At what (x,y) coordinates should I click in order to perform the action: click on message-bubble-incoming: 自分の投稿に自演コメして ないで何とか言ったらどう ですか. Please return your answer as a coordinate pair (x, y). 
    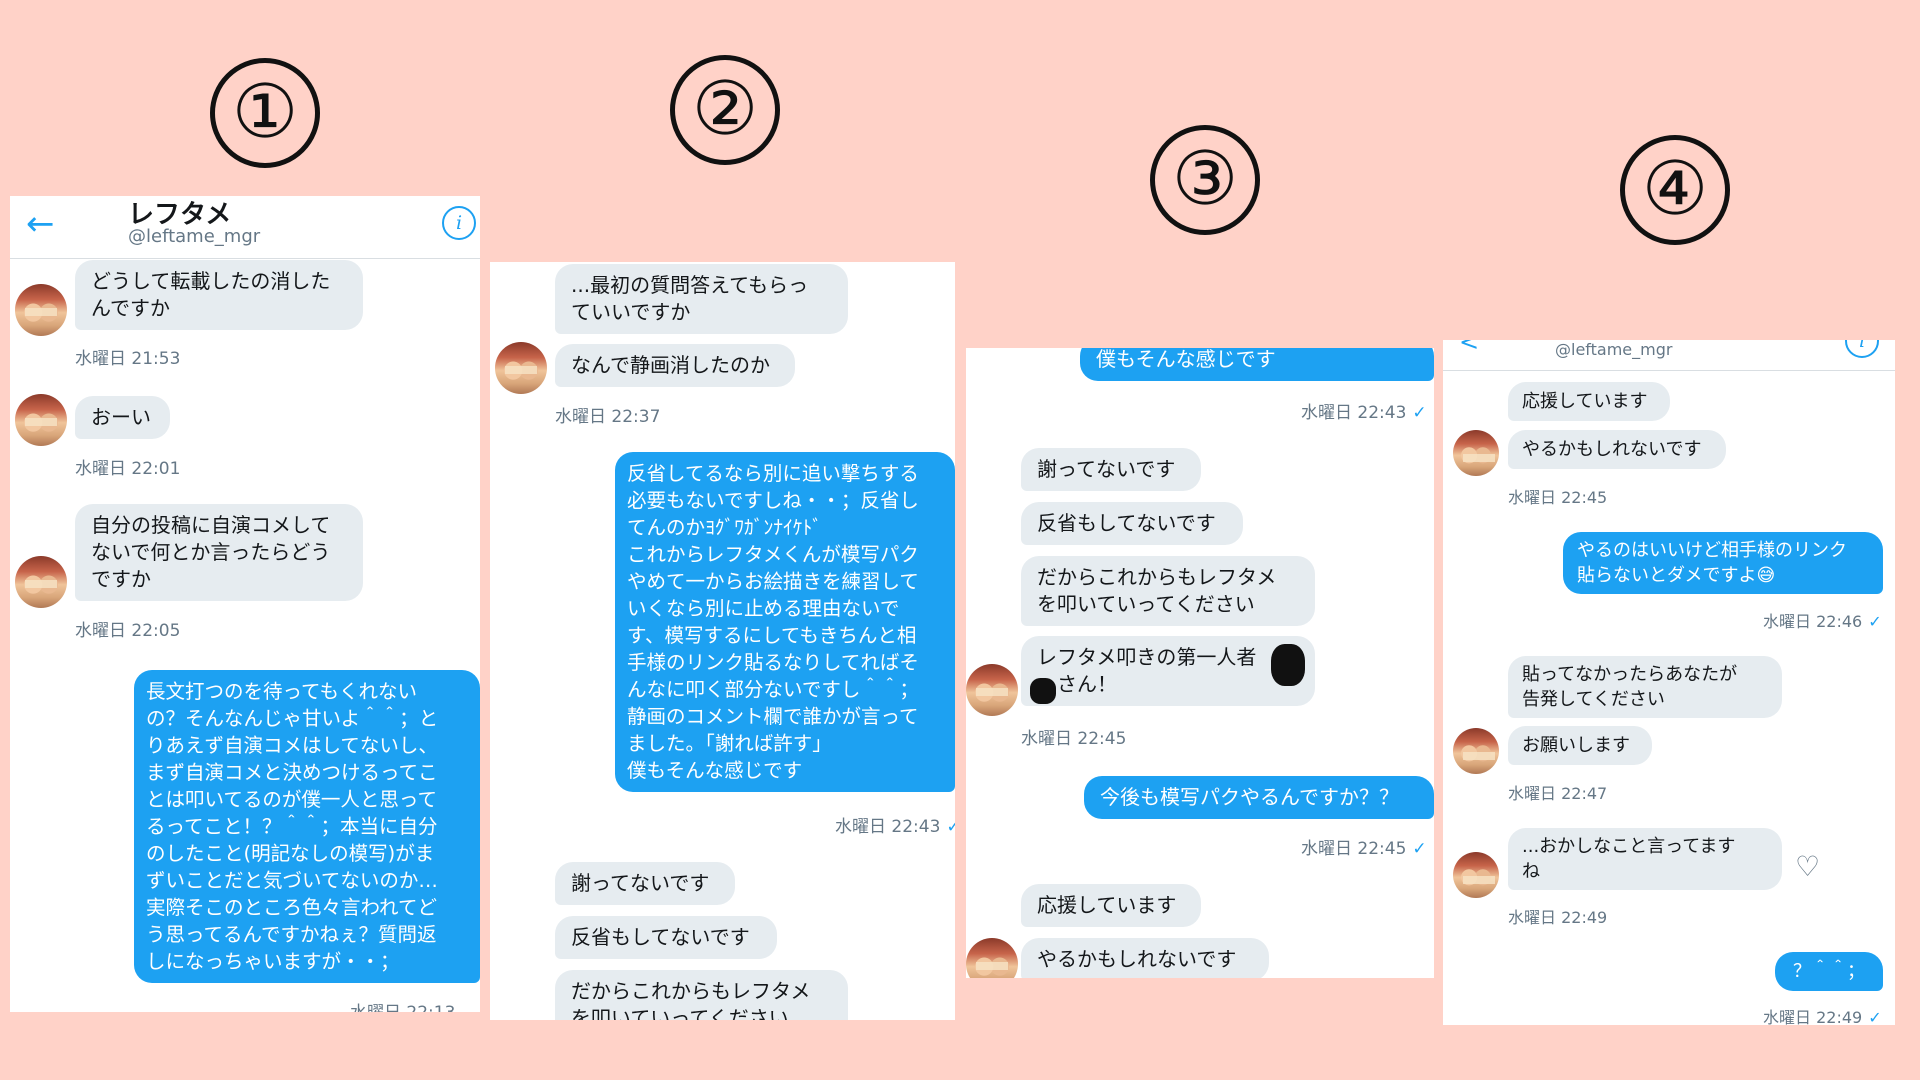
    Looking at the image, I should click on (219, 552).